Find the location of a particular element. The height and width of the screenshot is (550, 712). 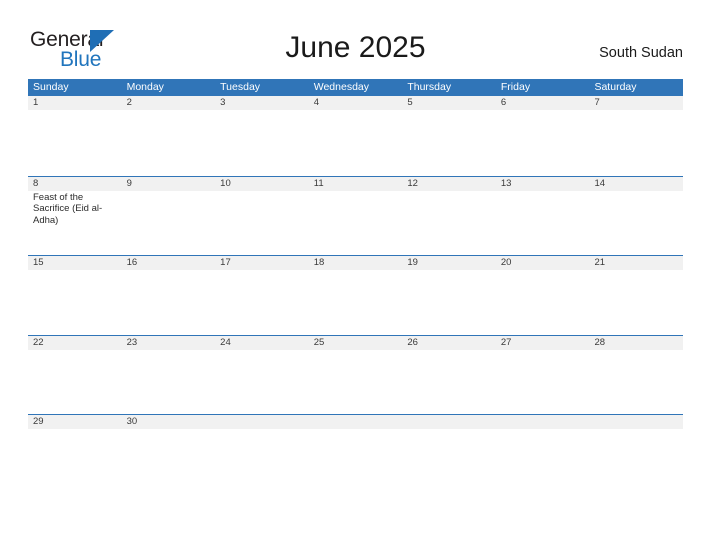

calendar-day-cell: 1 is located at coordinates (75, 136).